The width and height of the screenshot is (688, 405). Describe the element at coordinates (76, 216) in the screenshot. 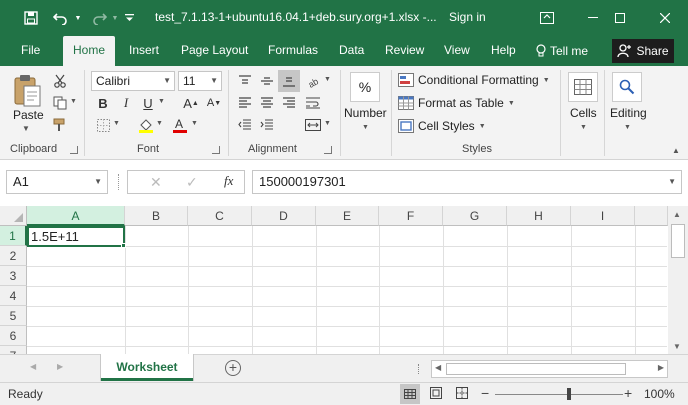

I see `column-header-a: A` at that location.